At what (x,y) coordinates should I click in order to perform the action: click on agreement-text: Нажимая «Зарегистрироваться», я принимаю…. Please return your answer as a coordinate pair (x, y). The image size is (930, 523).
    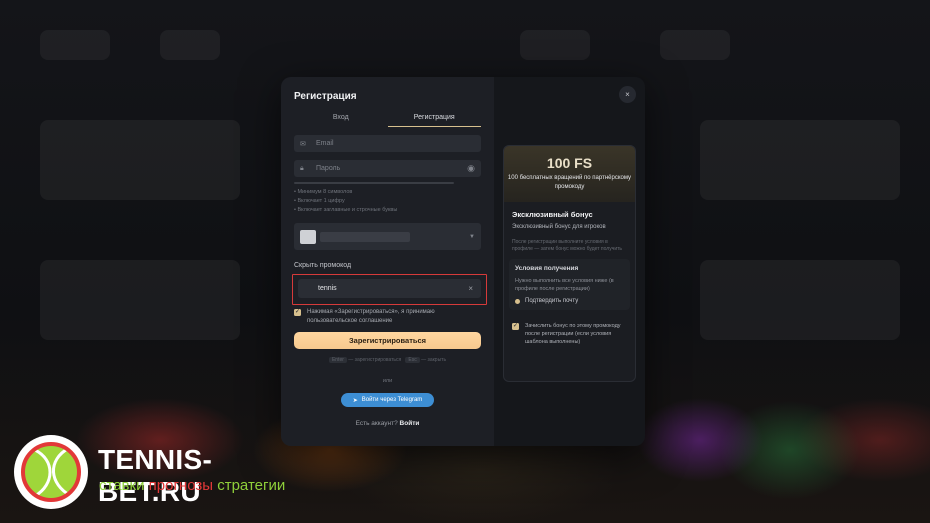
    Looking at the image, I should click on (371, 316).